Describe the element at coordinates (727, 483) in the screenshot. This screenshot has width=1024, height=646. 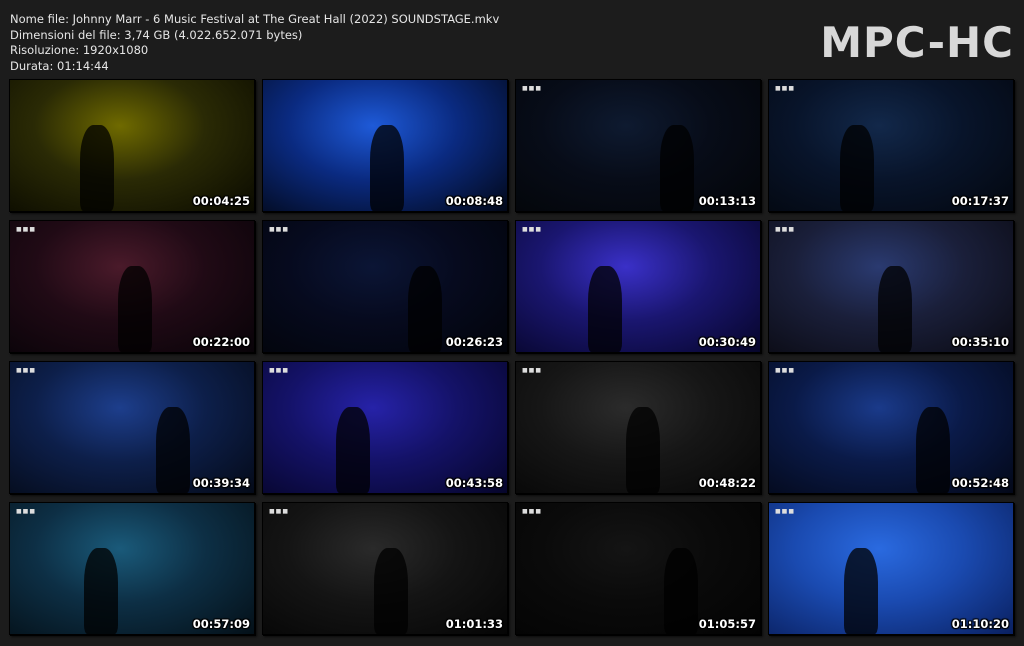
I see `thumbnail-timecode: 00:48:22` at that location.